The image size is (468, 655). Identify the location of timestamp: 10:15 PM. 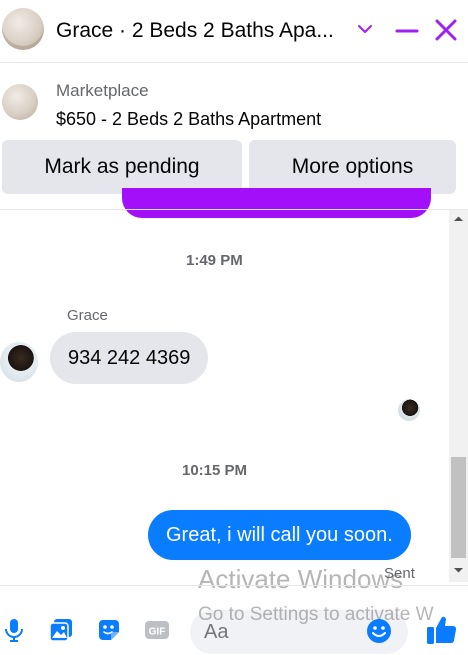
(215, 470).